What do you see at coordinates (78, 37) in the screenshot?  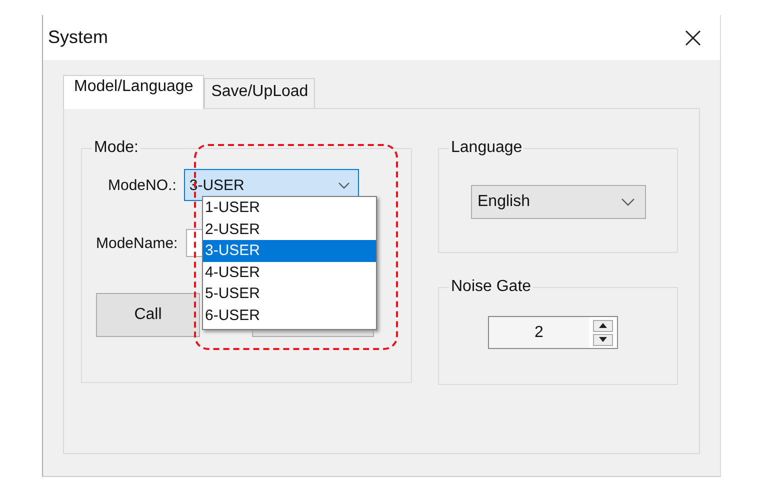 I see `window-title: System` at bounding box center [78, 37].